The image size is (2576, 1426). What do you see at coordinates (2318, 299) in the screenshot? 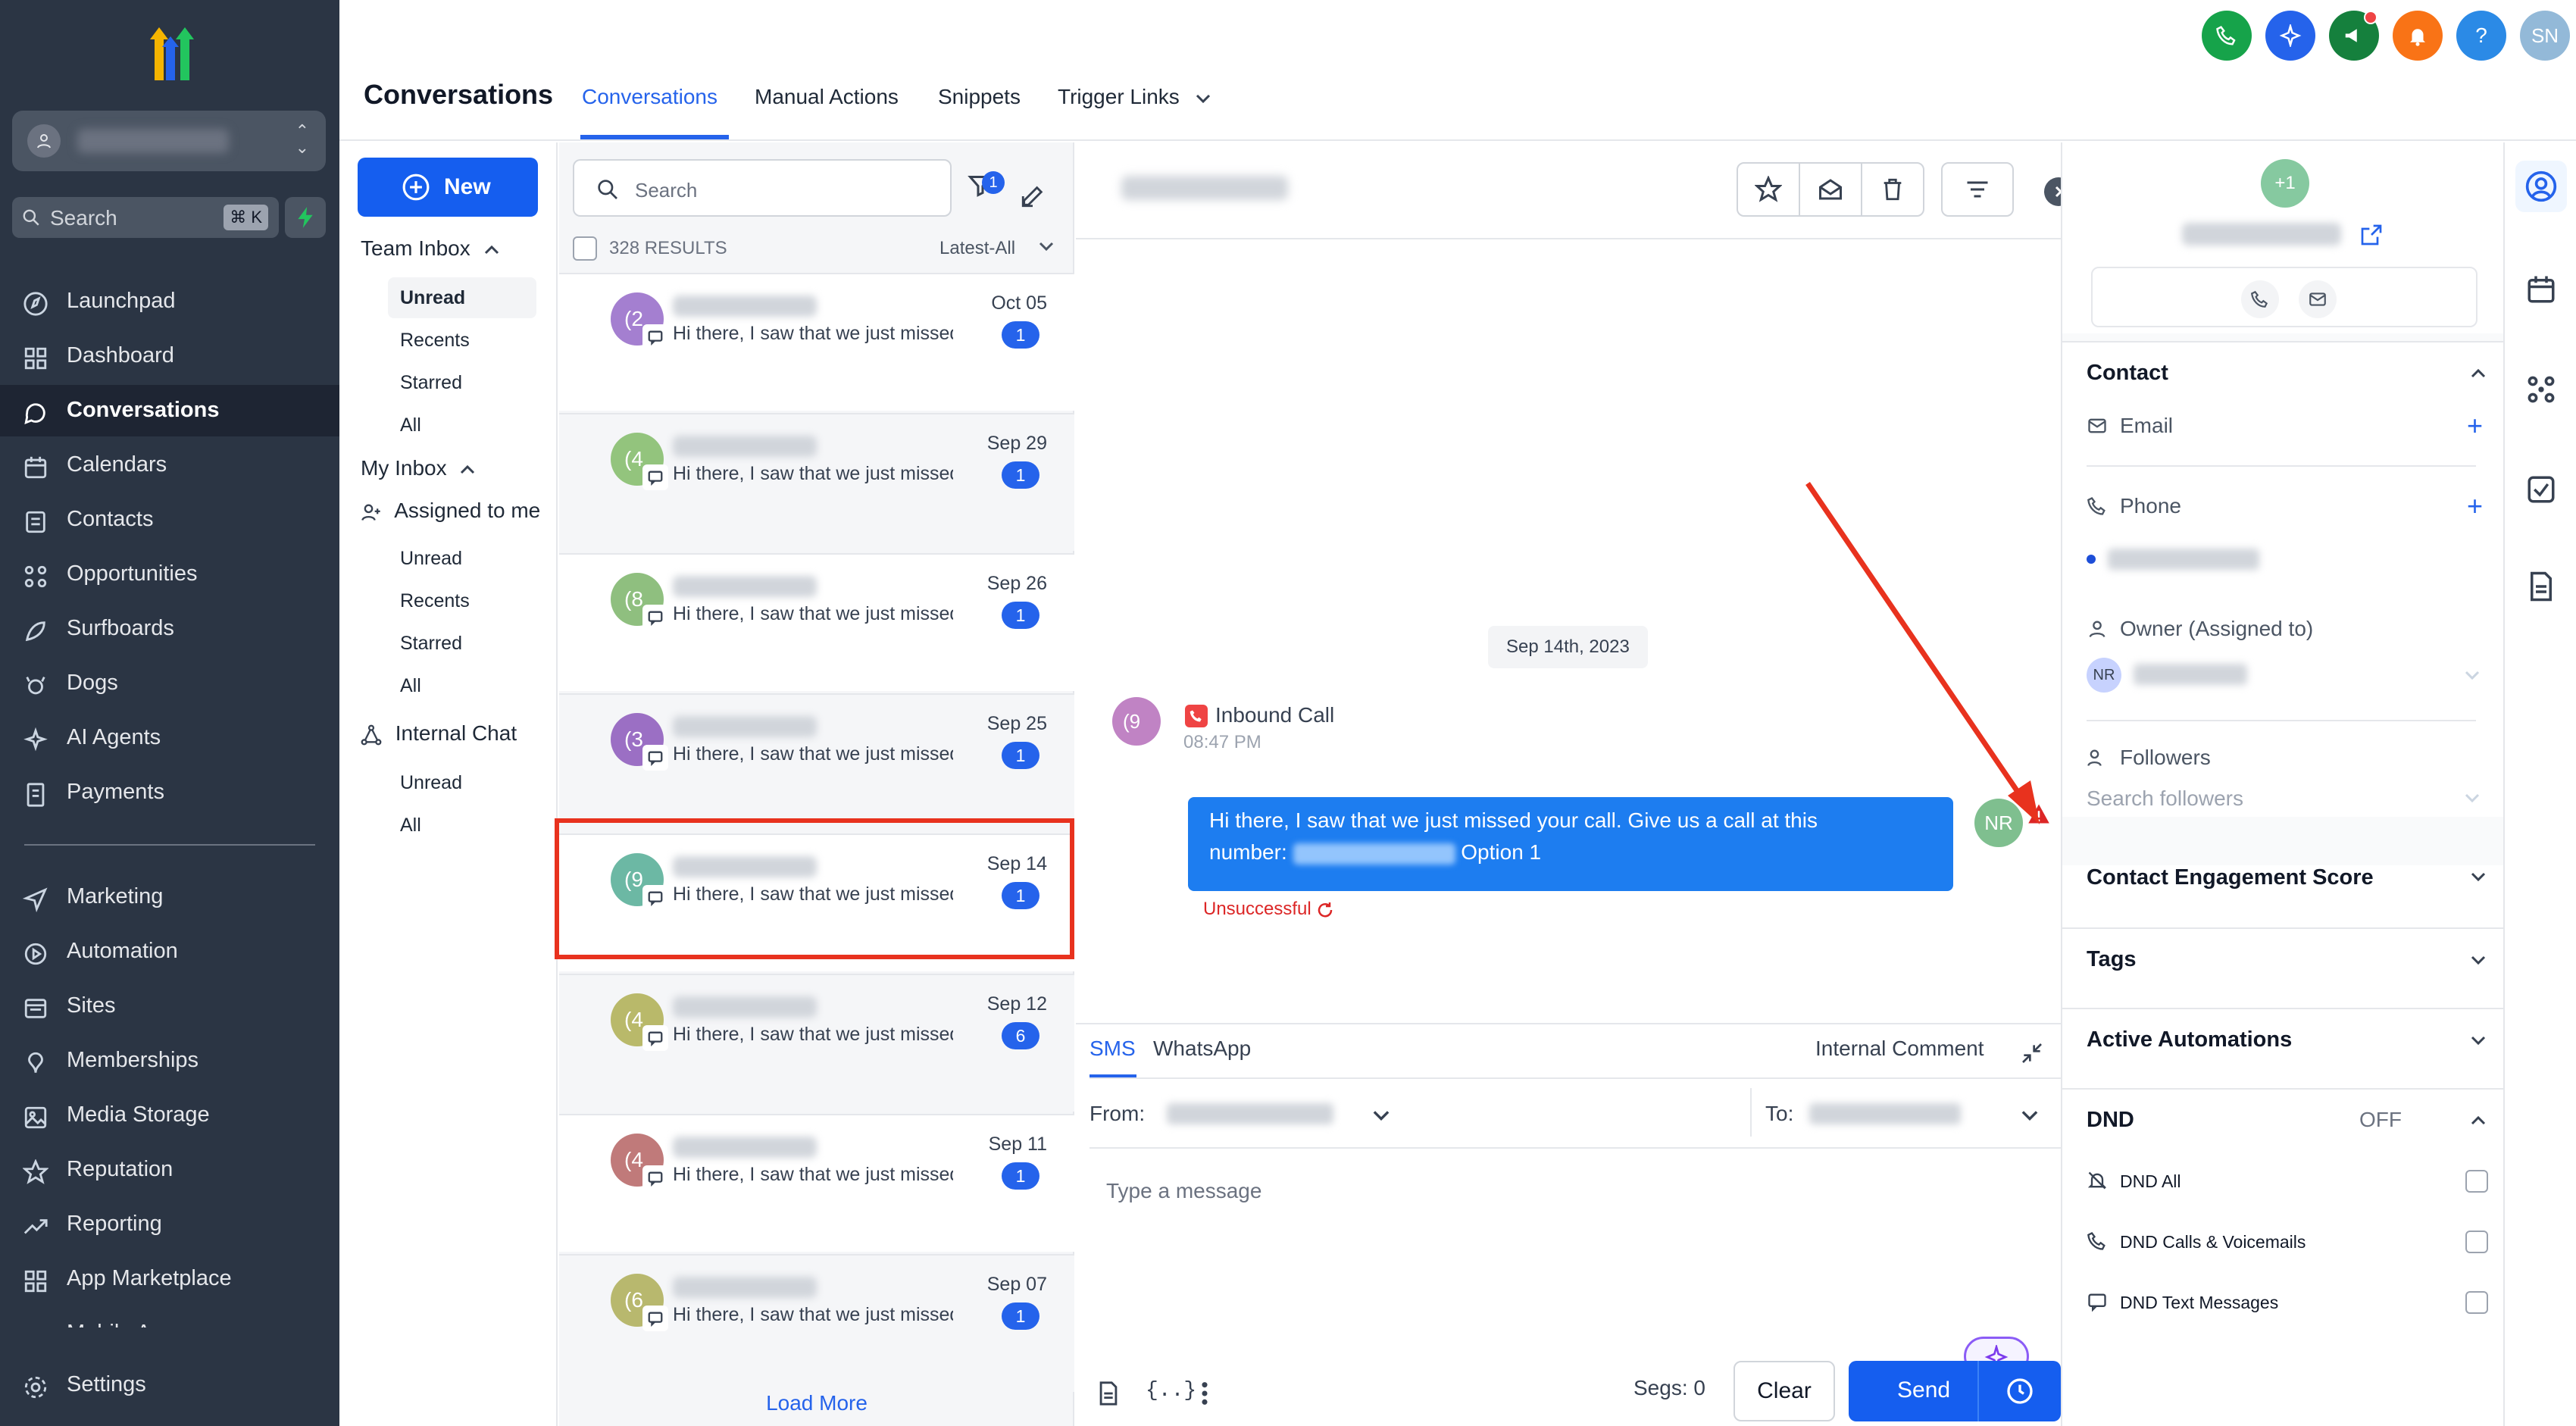
I see `email-contact-button` at bounding box center [2318, 299].